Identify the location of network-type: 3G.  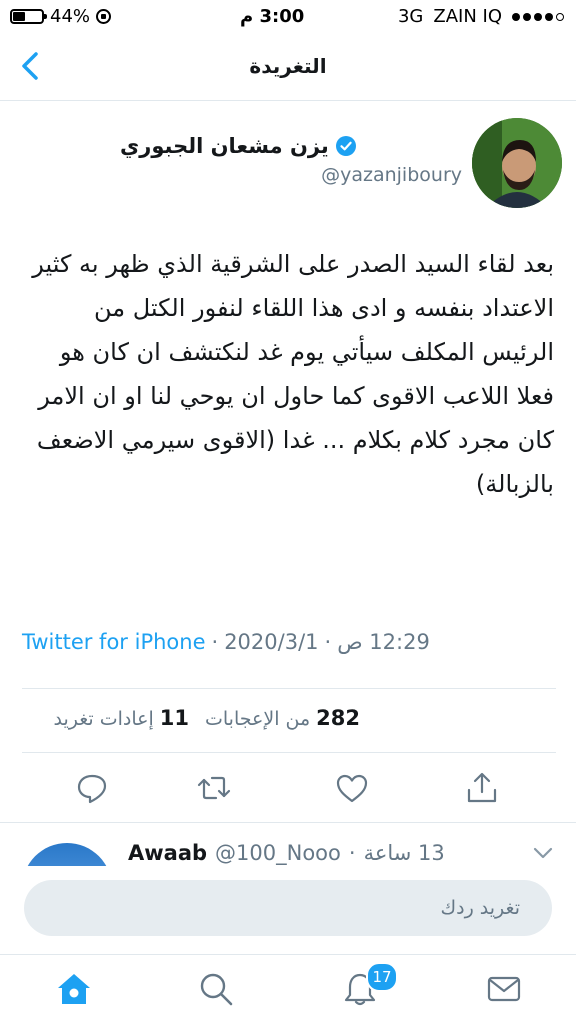
(410, 16).